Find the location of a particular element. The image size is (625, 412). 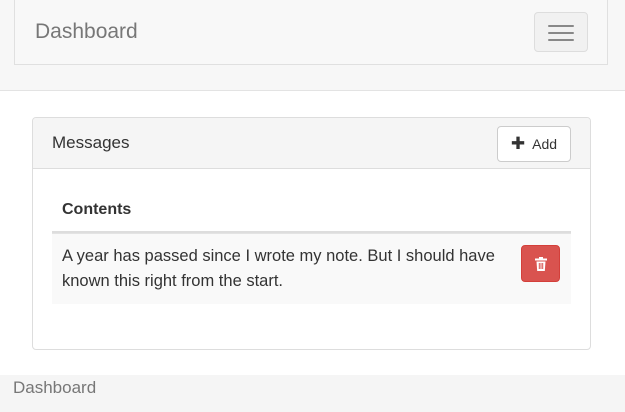

table-header-row: Contents is located at coordinates (311, 209).